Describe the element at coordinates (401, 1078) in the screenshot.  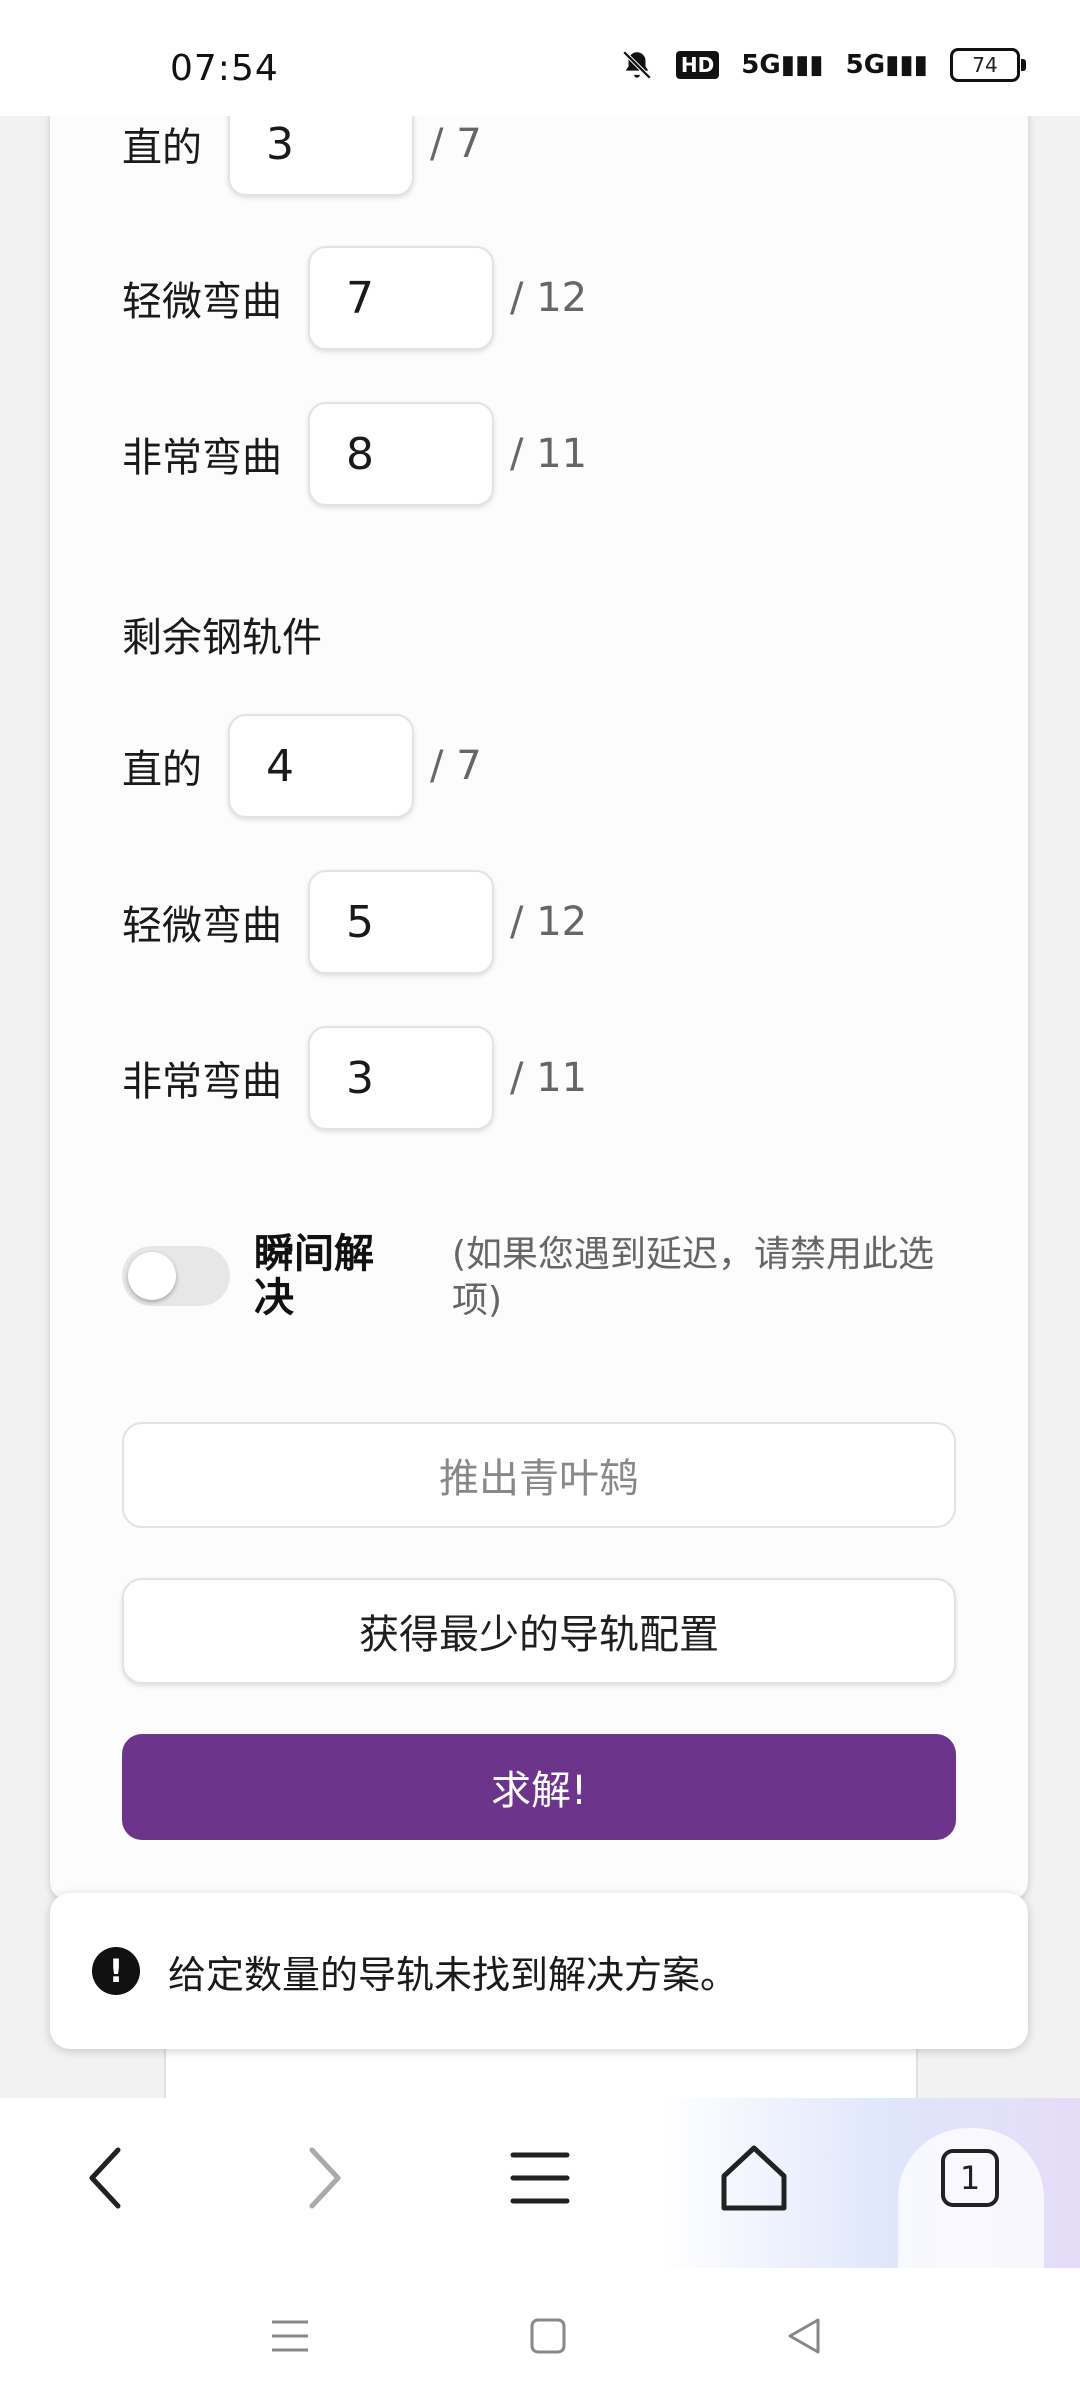
I see `sharp-curve-remaining-input: 3` at that location.